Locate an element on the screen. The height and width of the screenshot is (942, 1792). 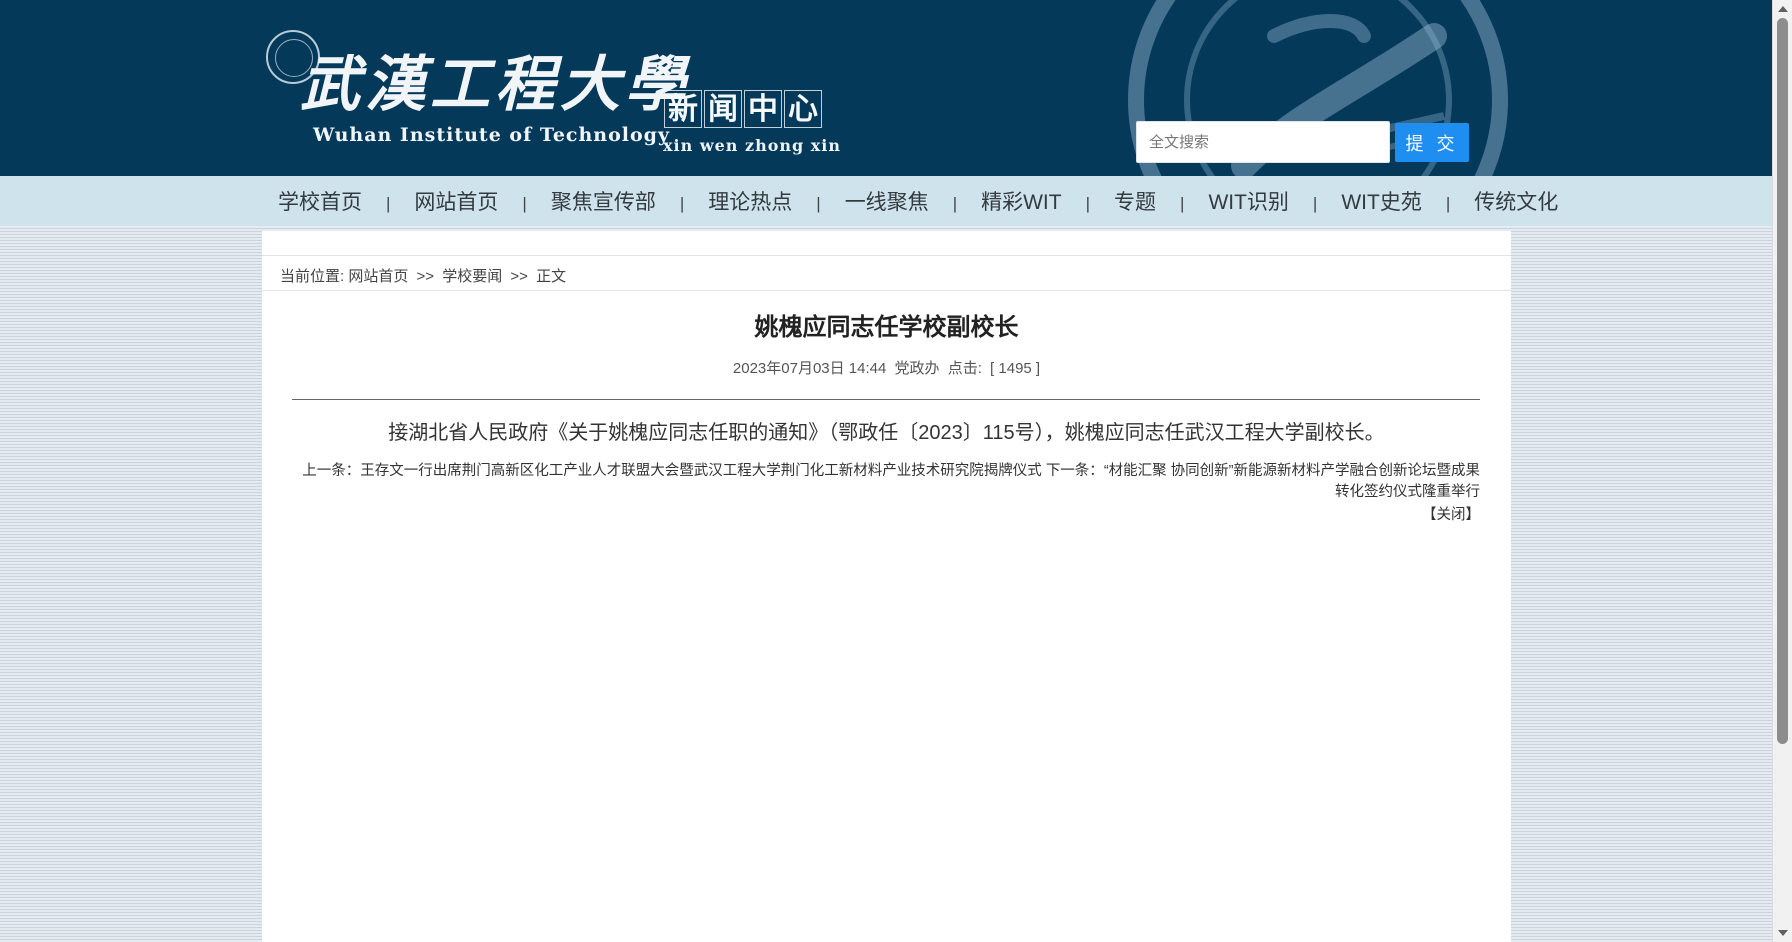
article-datetime: 2023年07月03日 14:44 is located at coordinates (809, 368).